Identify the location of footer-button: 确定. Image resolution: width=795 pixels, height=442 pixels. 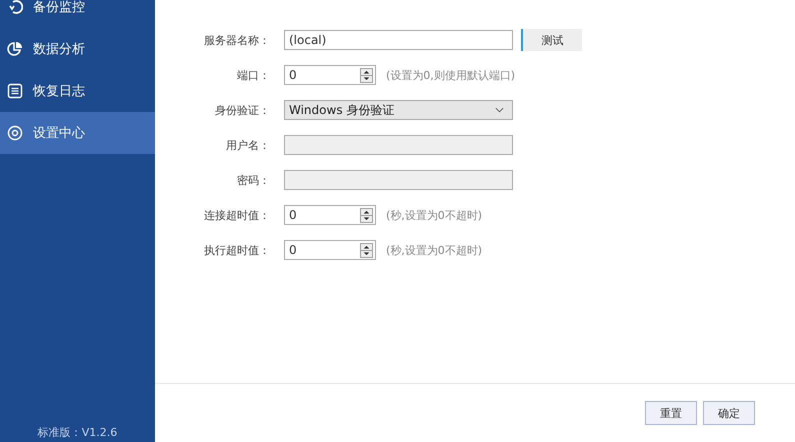
(729, 413).